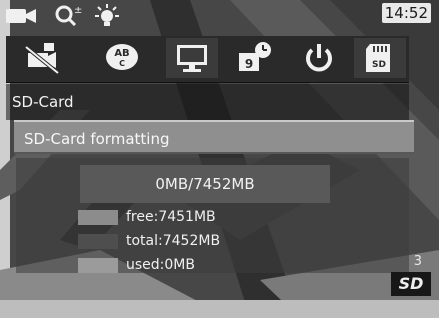  I want to click on legend-free: free:7451MB, so click(147, 217).